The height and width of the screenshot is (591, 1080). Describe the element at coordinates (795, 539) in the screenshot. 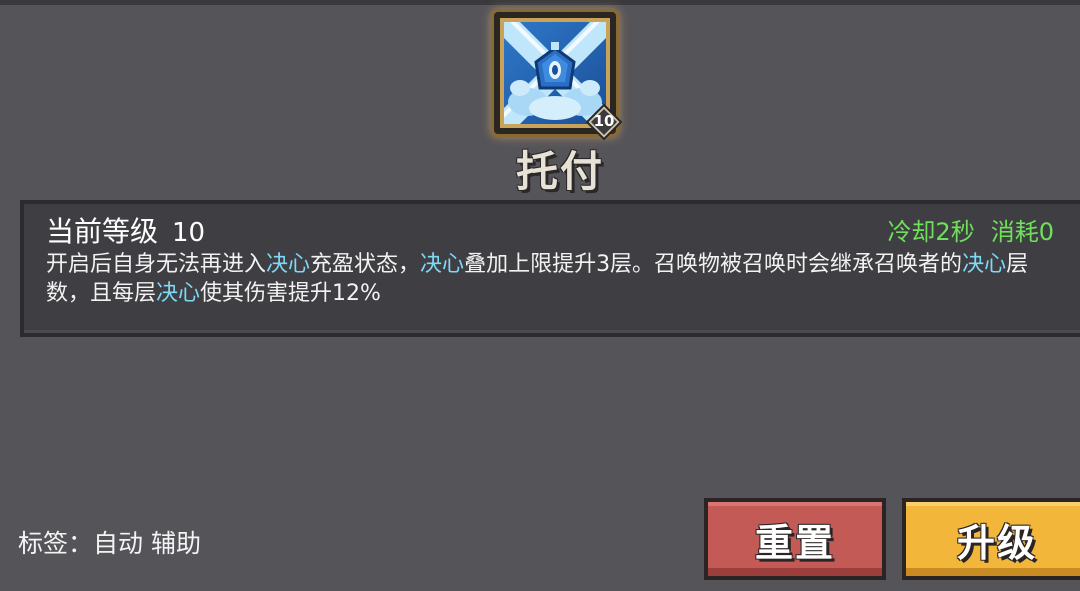

I see `reset-button: 重置` at that location.